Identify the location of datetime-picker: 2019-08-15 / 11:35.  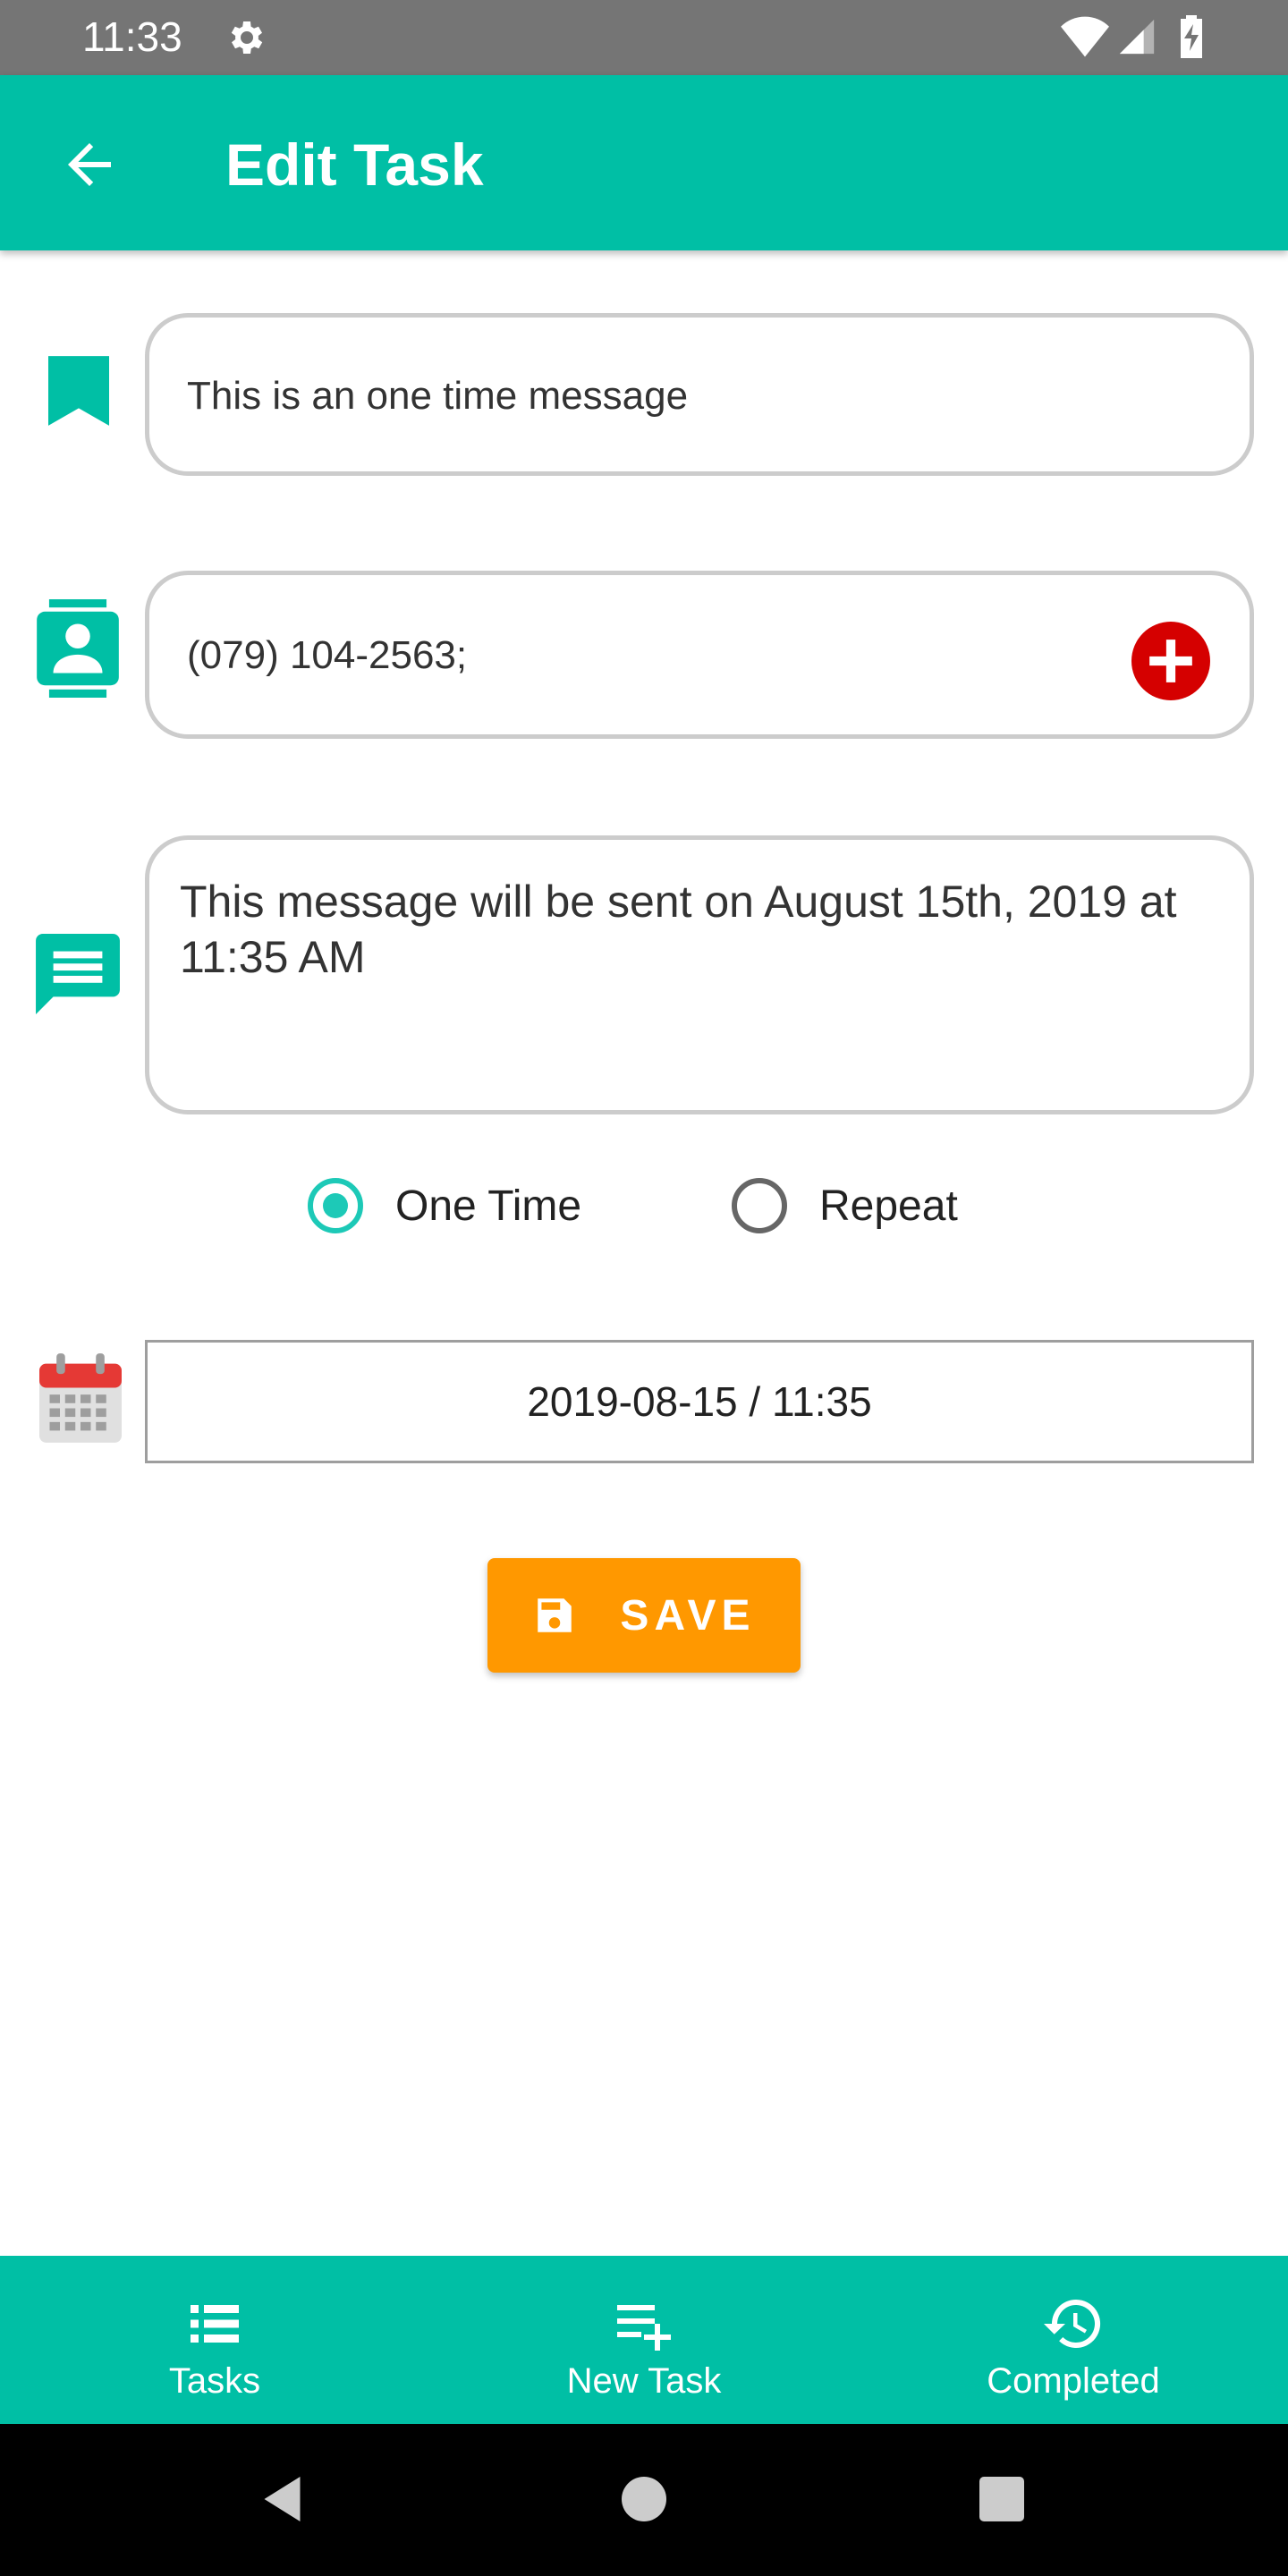
(699, 1401).